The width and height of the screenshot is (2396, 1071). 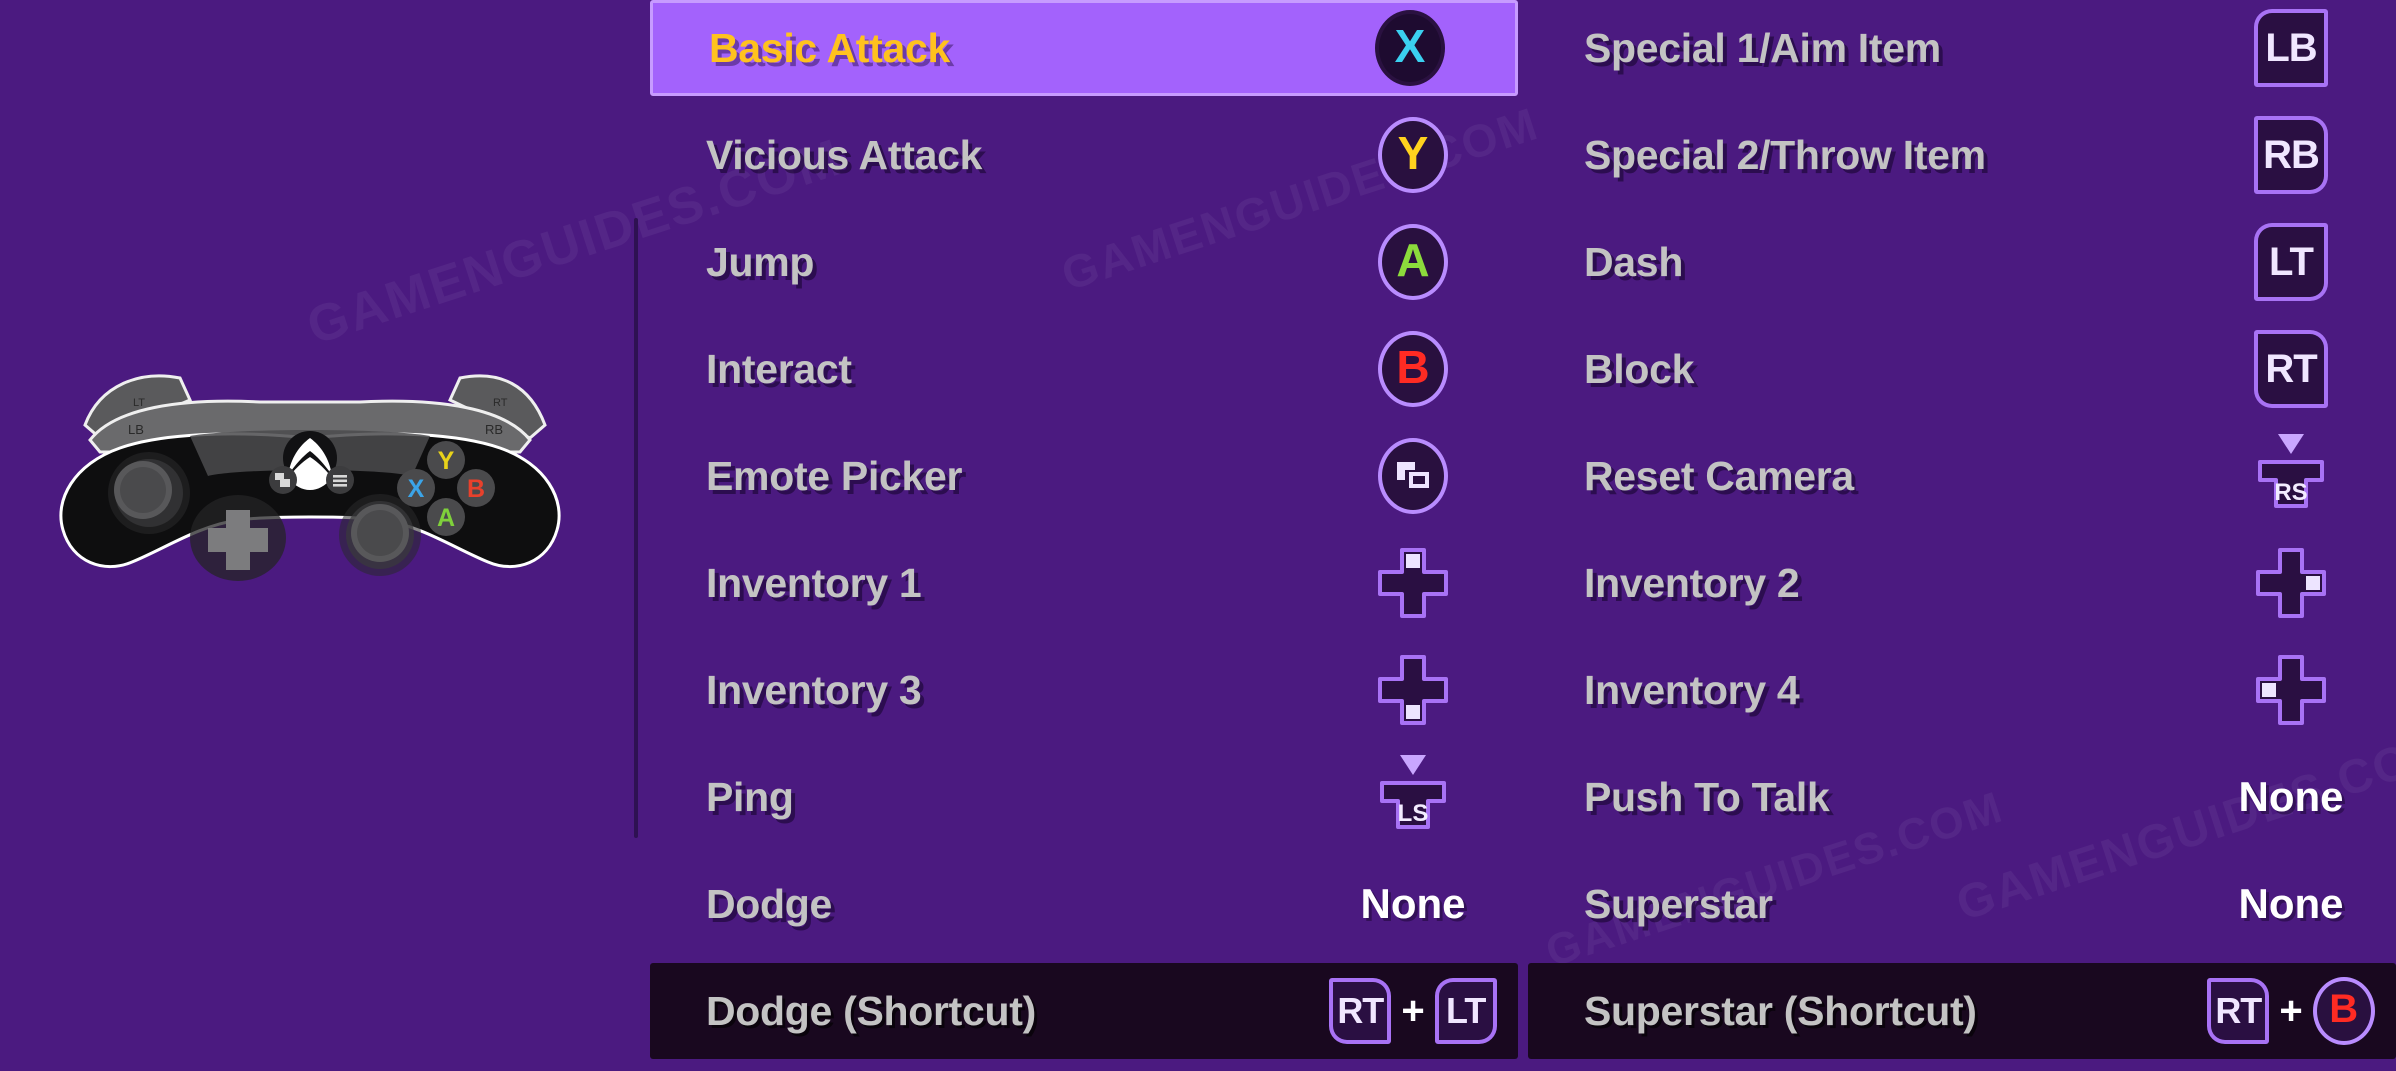 I want to click on binding-label: Jump, so click(x=760, y=261).